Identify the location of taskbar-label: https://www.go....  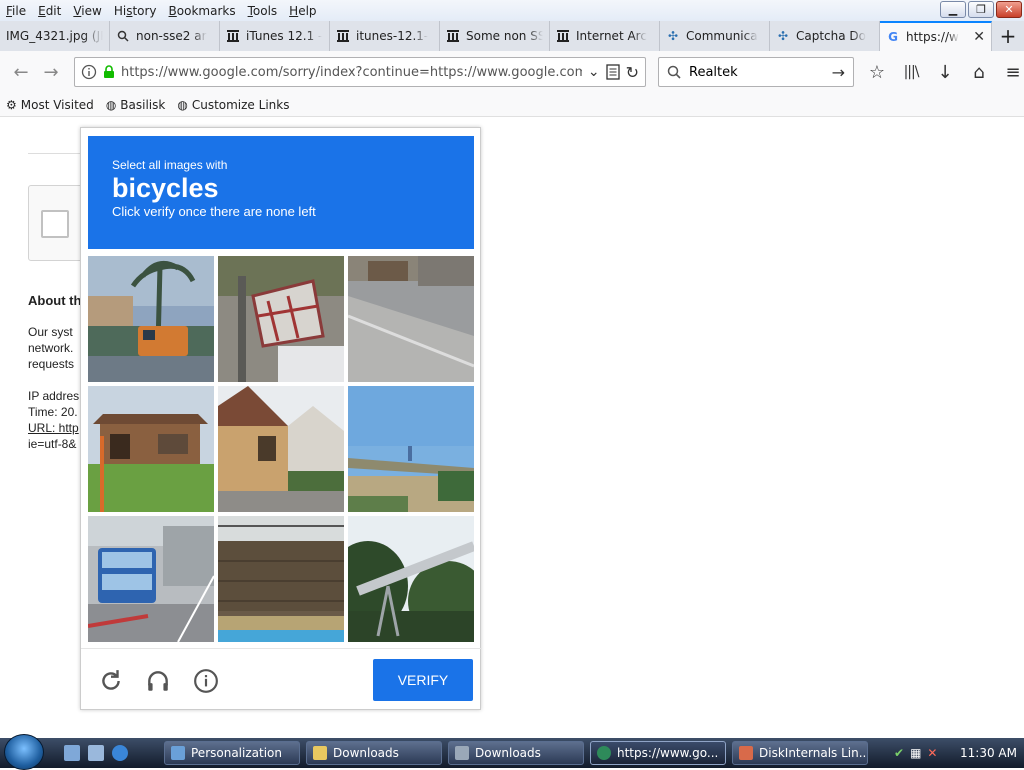
(668, 753).